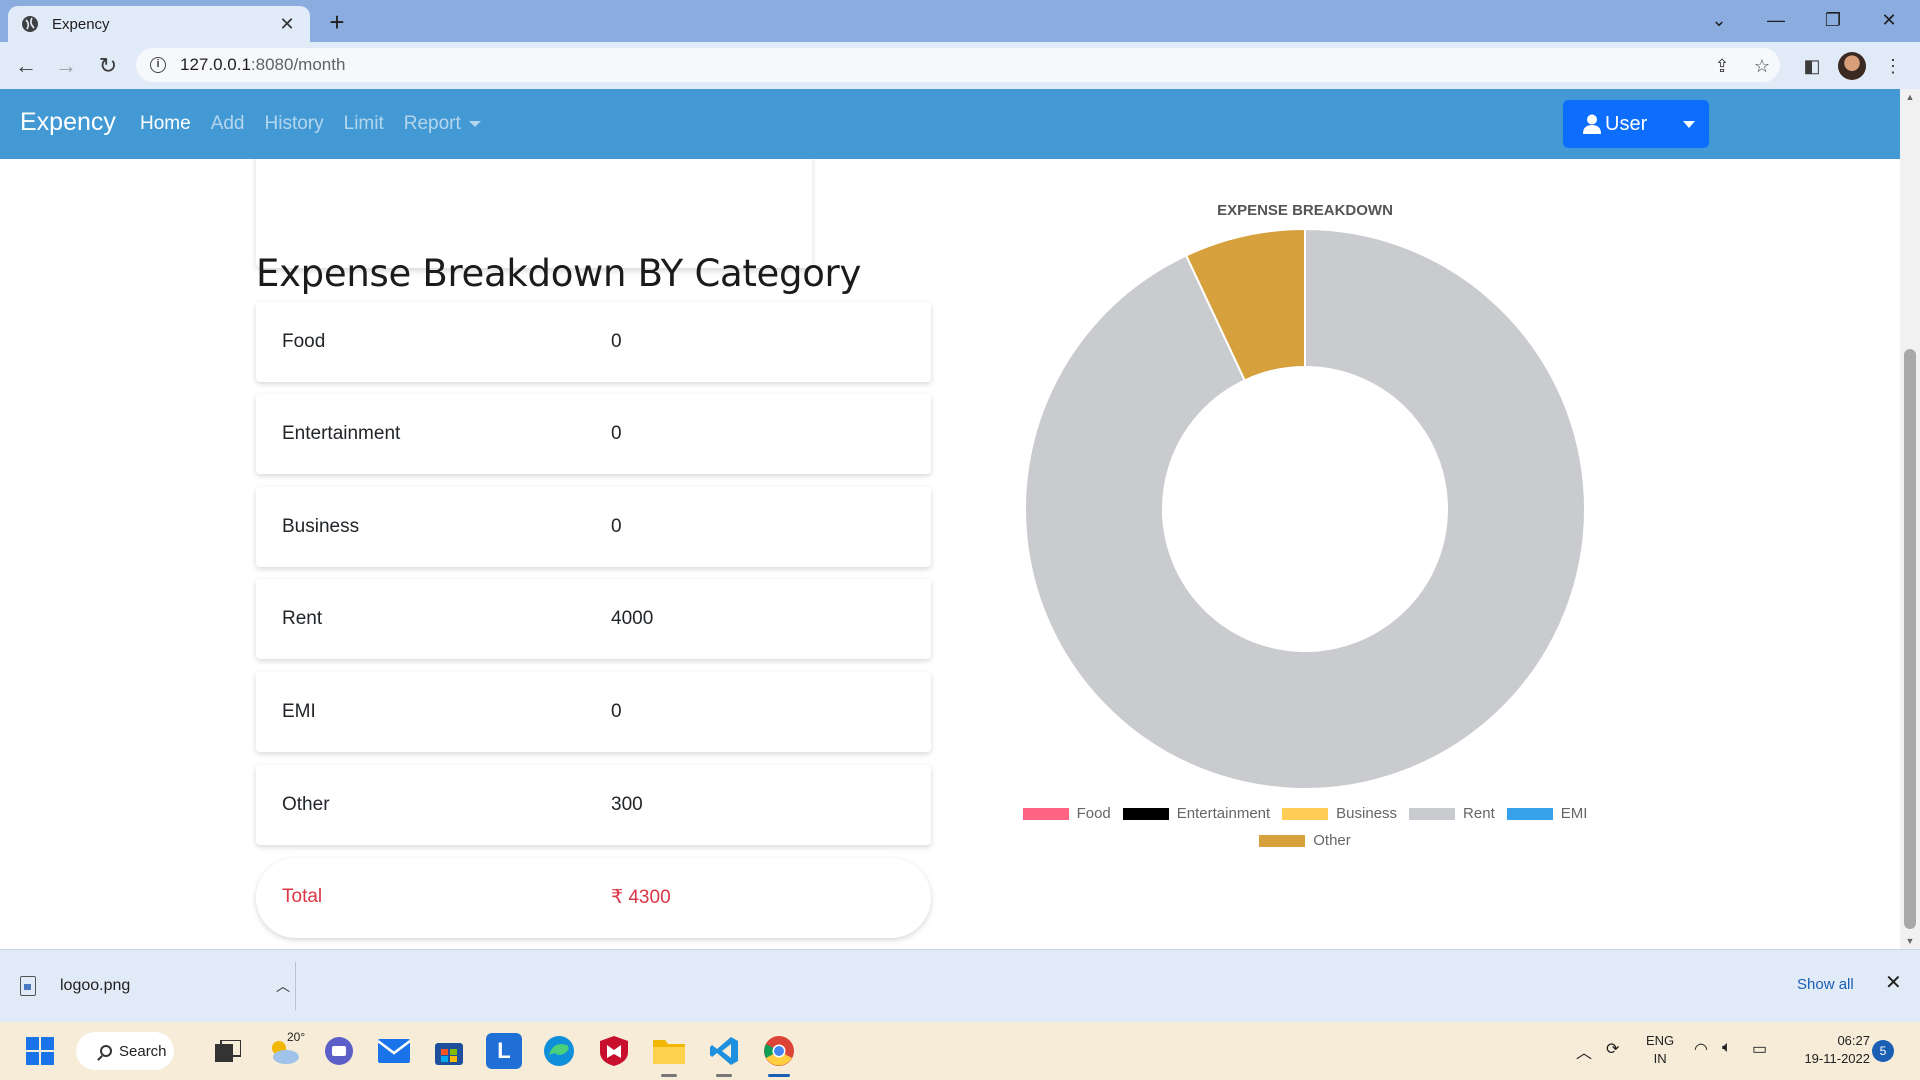 This screenshot has height=1080, width=1920. Describe the element at coordinates (1452, 813) in the screenshot. I see `legend-item-rent: Rent` at that location.